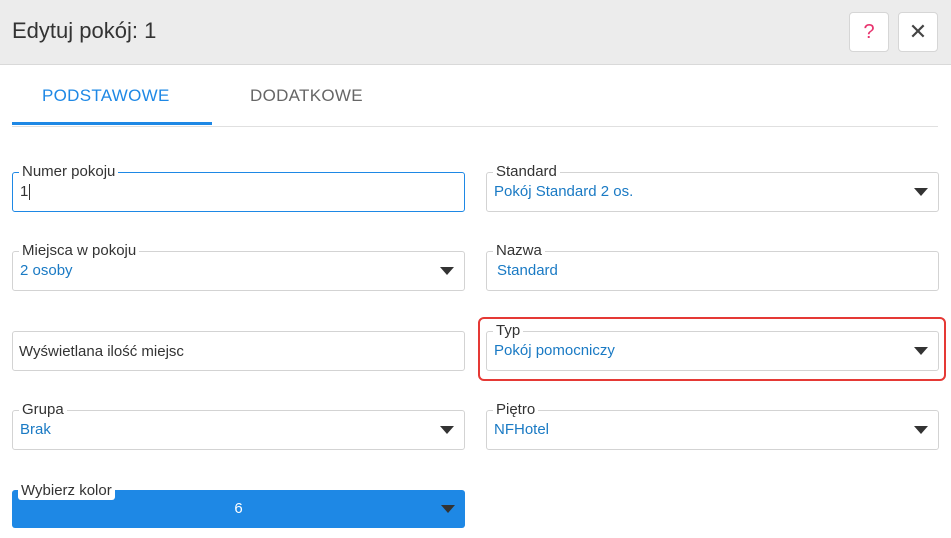  I want to click on tab-podstawowe: PODSTAWOWE, so click(106, 96).